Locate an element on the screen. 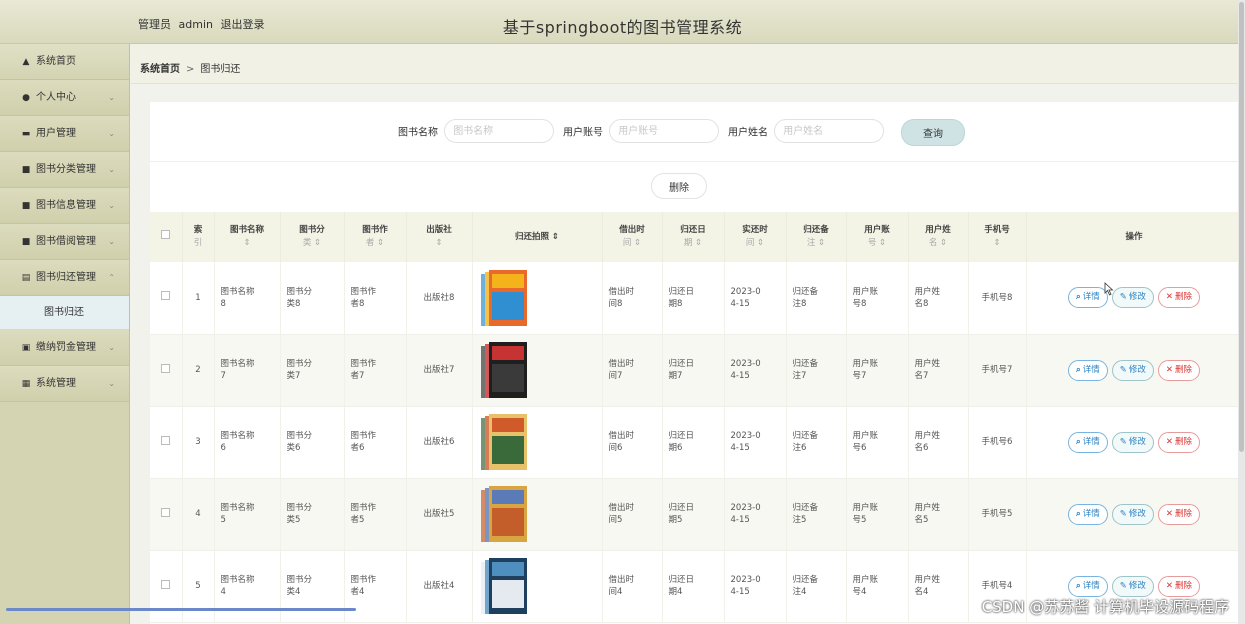 The width and height of the screenshot is (1245, 624). book-name-cell: 图书名称 6 is located at coordinates (247, 442).